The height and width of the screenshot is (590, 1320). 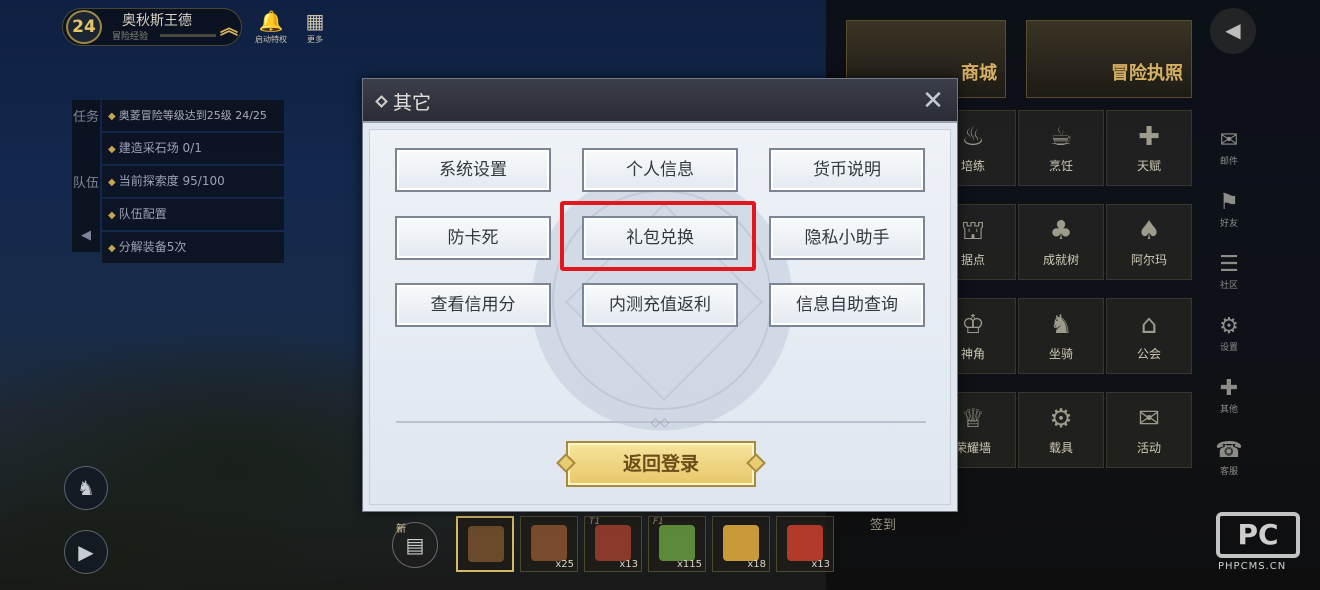 What do you see at coordinates (1229, 147) in the screenshot?
I see `side-menu-button: ✉ 邮件` at bounding box center [1229, 147].